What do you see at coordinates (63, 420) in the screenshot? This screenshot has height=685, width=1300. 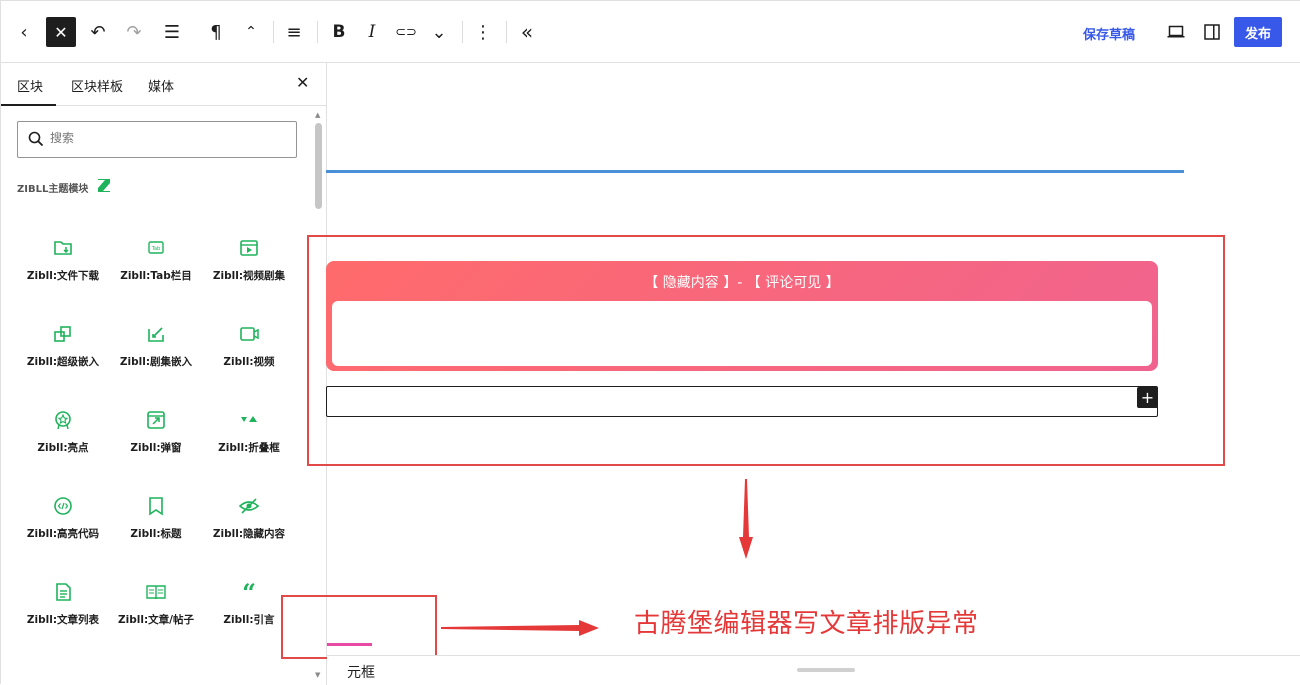 I see `badge-icon` at bounding box center [63, 420].